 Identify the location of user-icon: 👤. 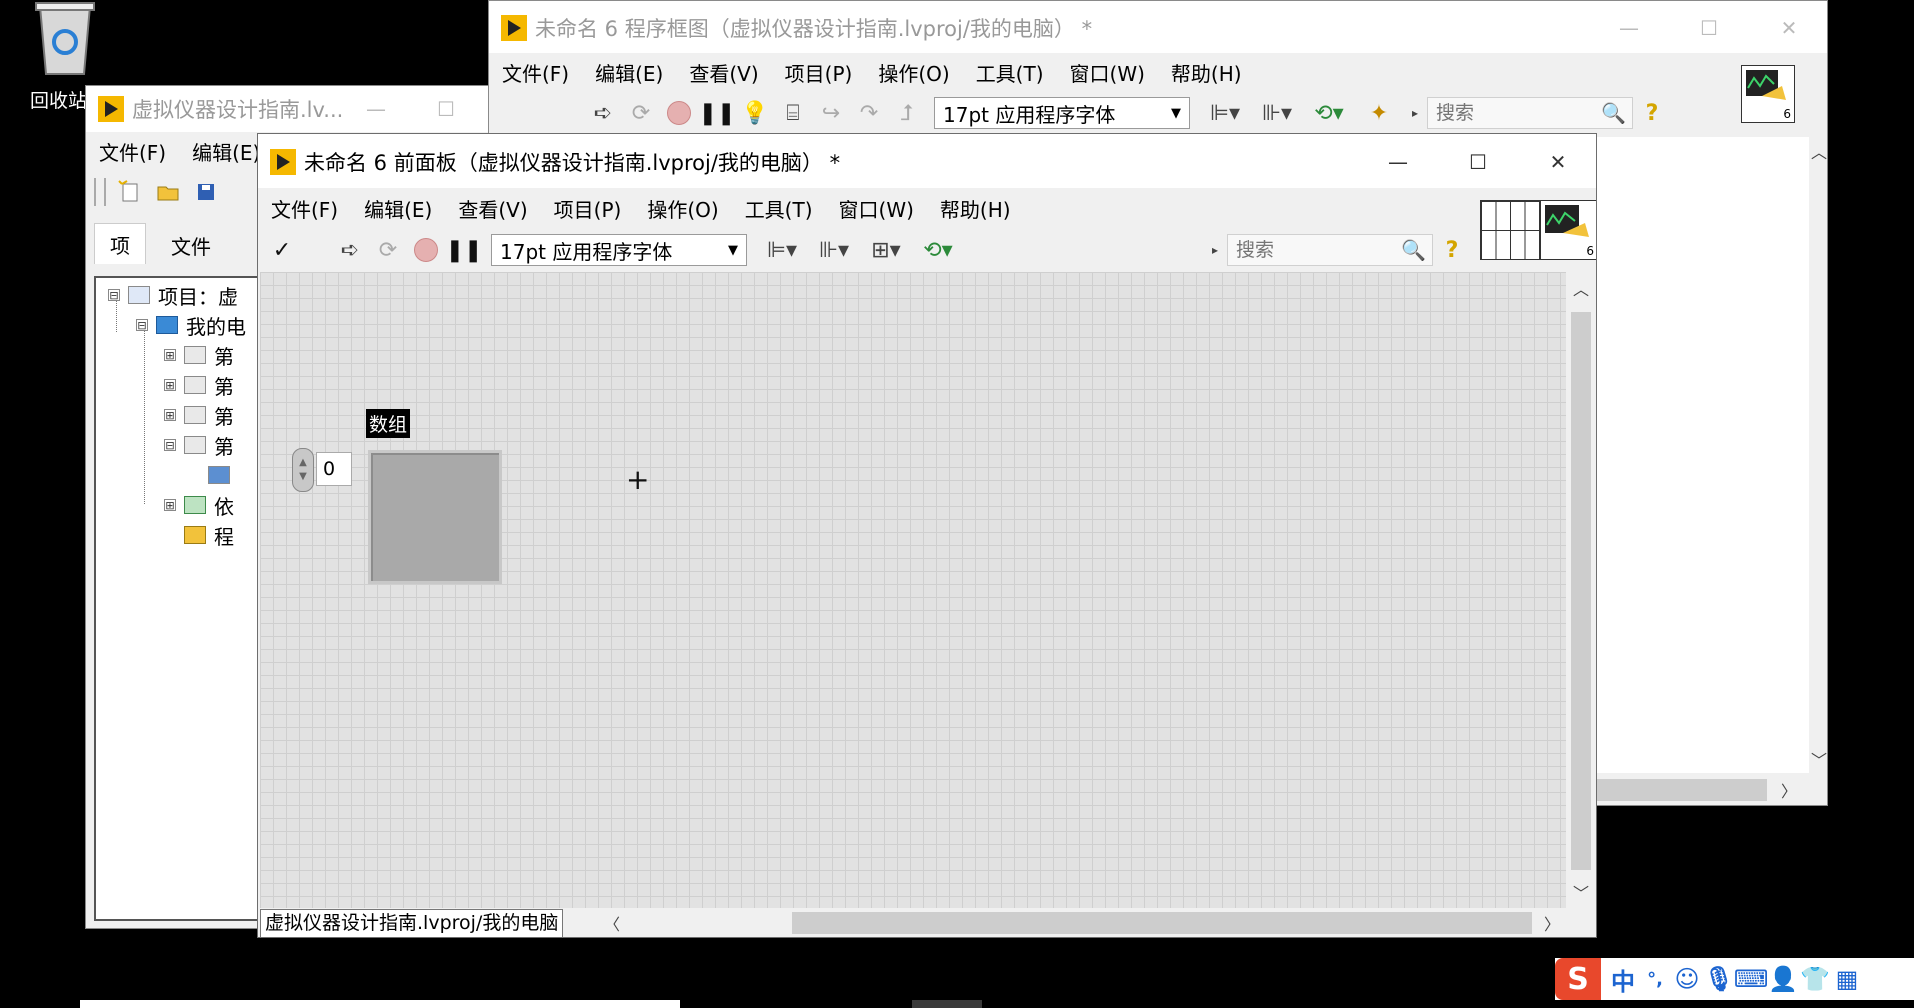
(1783, 979).